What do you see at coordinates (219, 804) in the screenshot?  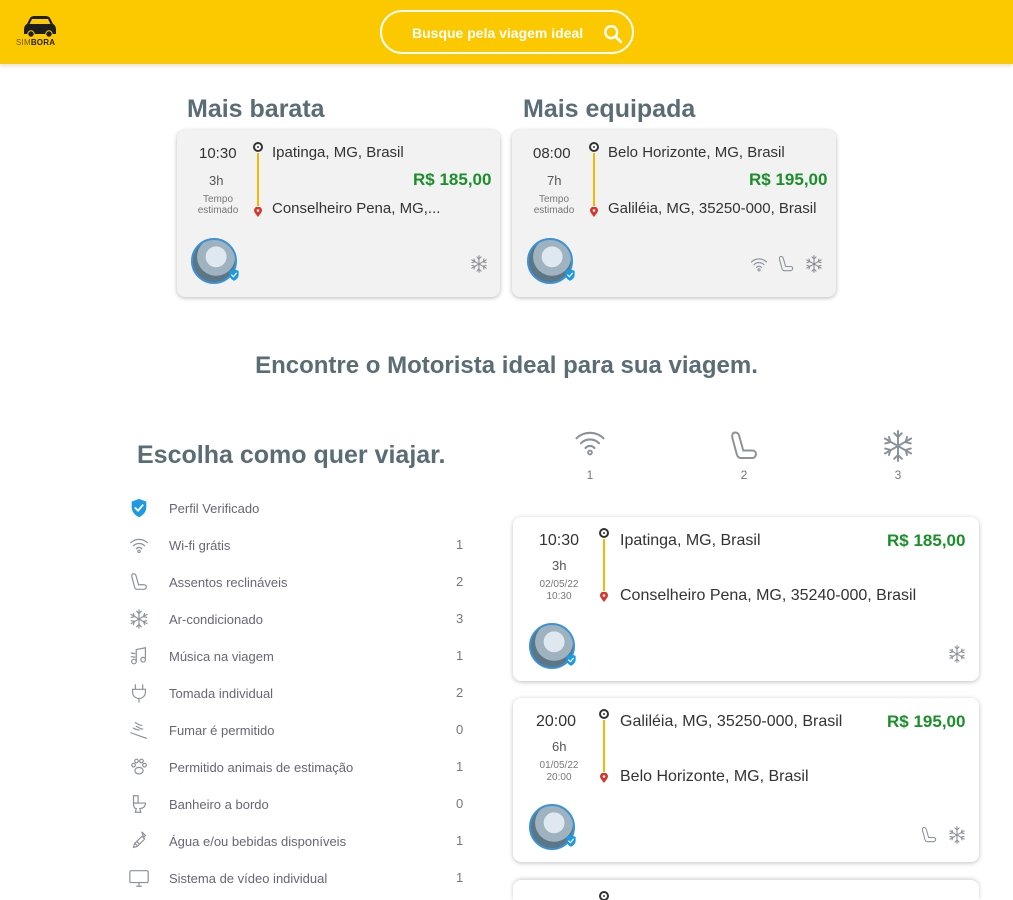 I see `filter-label: Banheiro a bordo` at bounding box center [219, 804].